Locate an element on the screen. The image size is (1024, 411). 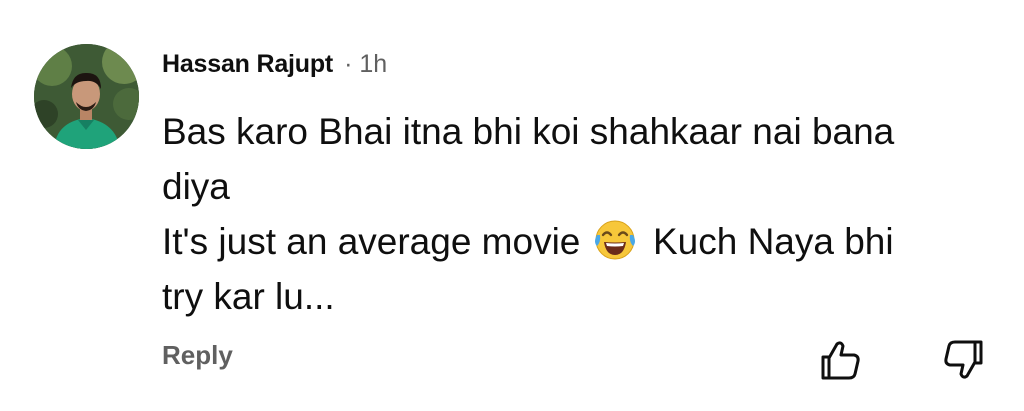
thumbs-down-icon is located at coordinates (963, 359).